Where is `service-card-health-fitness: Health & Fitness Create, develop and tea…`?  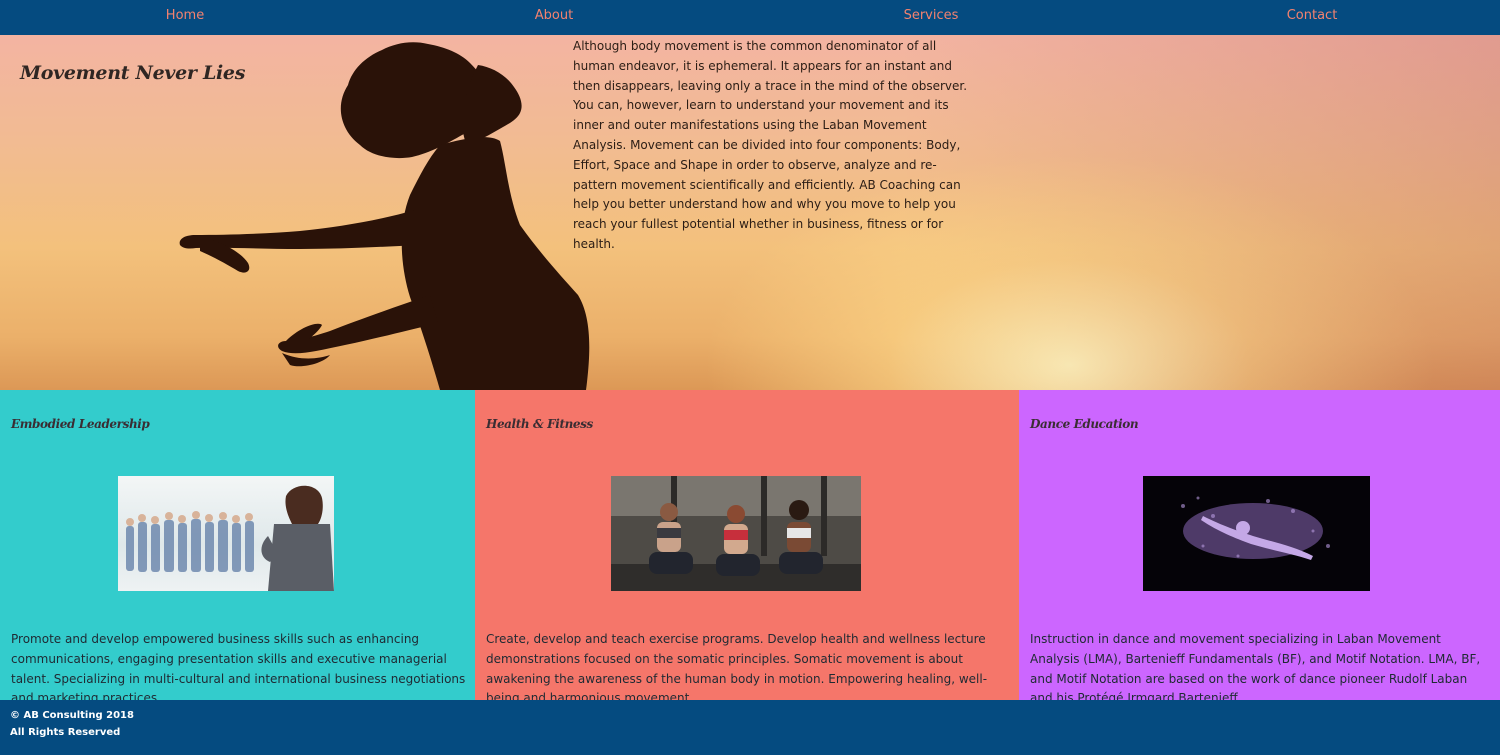
service-card-health-fitness: Health & Fitness Create, develop and tea… is located at coordinates (747, 545).